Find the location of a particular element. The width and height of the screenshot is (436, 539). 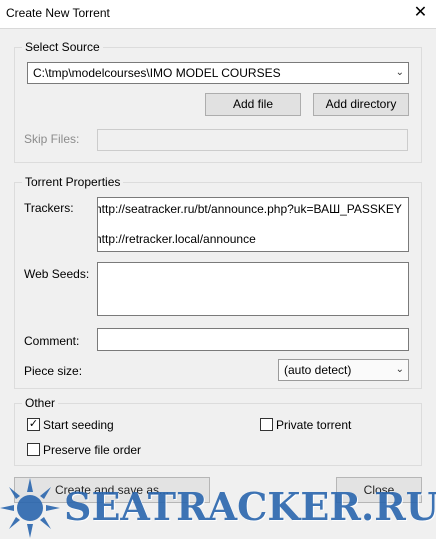

private-torrent-label: Private torrent is located at coordinates (313, 425).